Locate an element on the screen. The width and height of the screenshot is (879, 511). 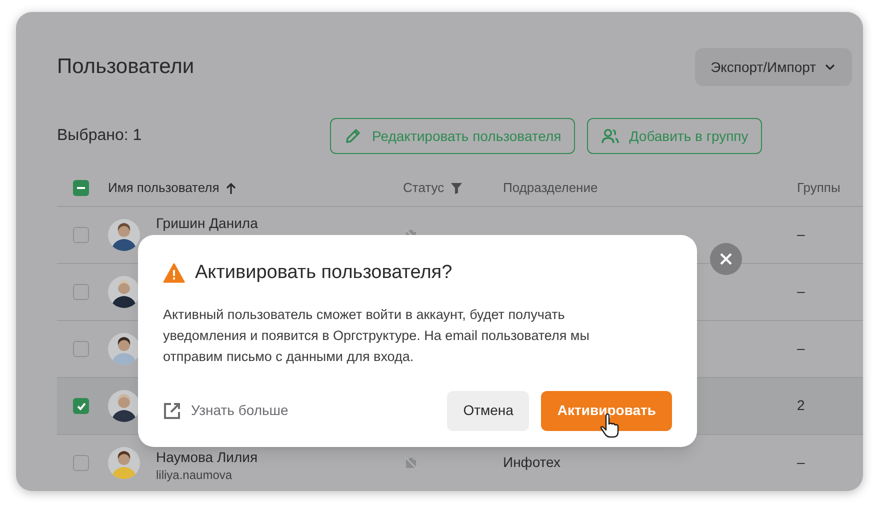
users-icon is located at coordinates (610, 136).